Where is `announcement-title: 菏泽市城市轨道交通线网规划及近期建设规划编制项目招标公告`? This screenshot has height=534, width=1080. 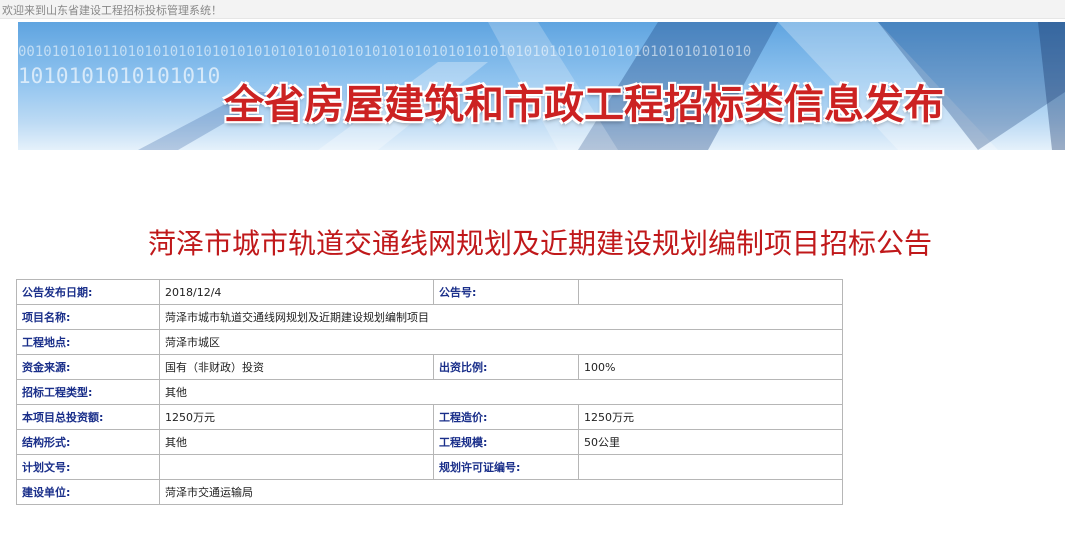 announcement-title: 菏泽市城市轨道交通线网规划及近期建设规划编制项目招标公告 is located at coordinates (539, 243).